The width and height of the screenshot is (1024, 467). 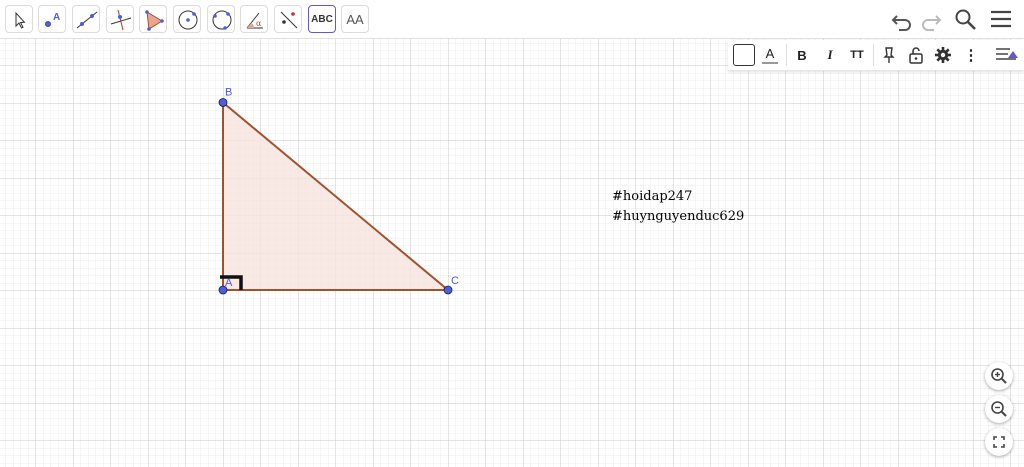 I want to click on text-size-label: TT, so click(x=857, y=55).